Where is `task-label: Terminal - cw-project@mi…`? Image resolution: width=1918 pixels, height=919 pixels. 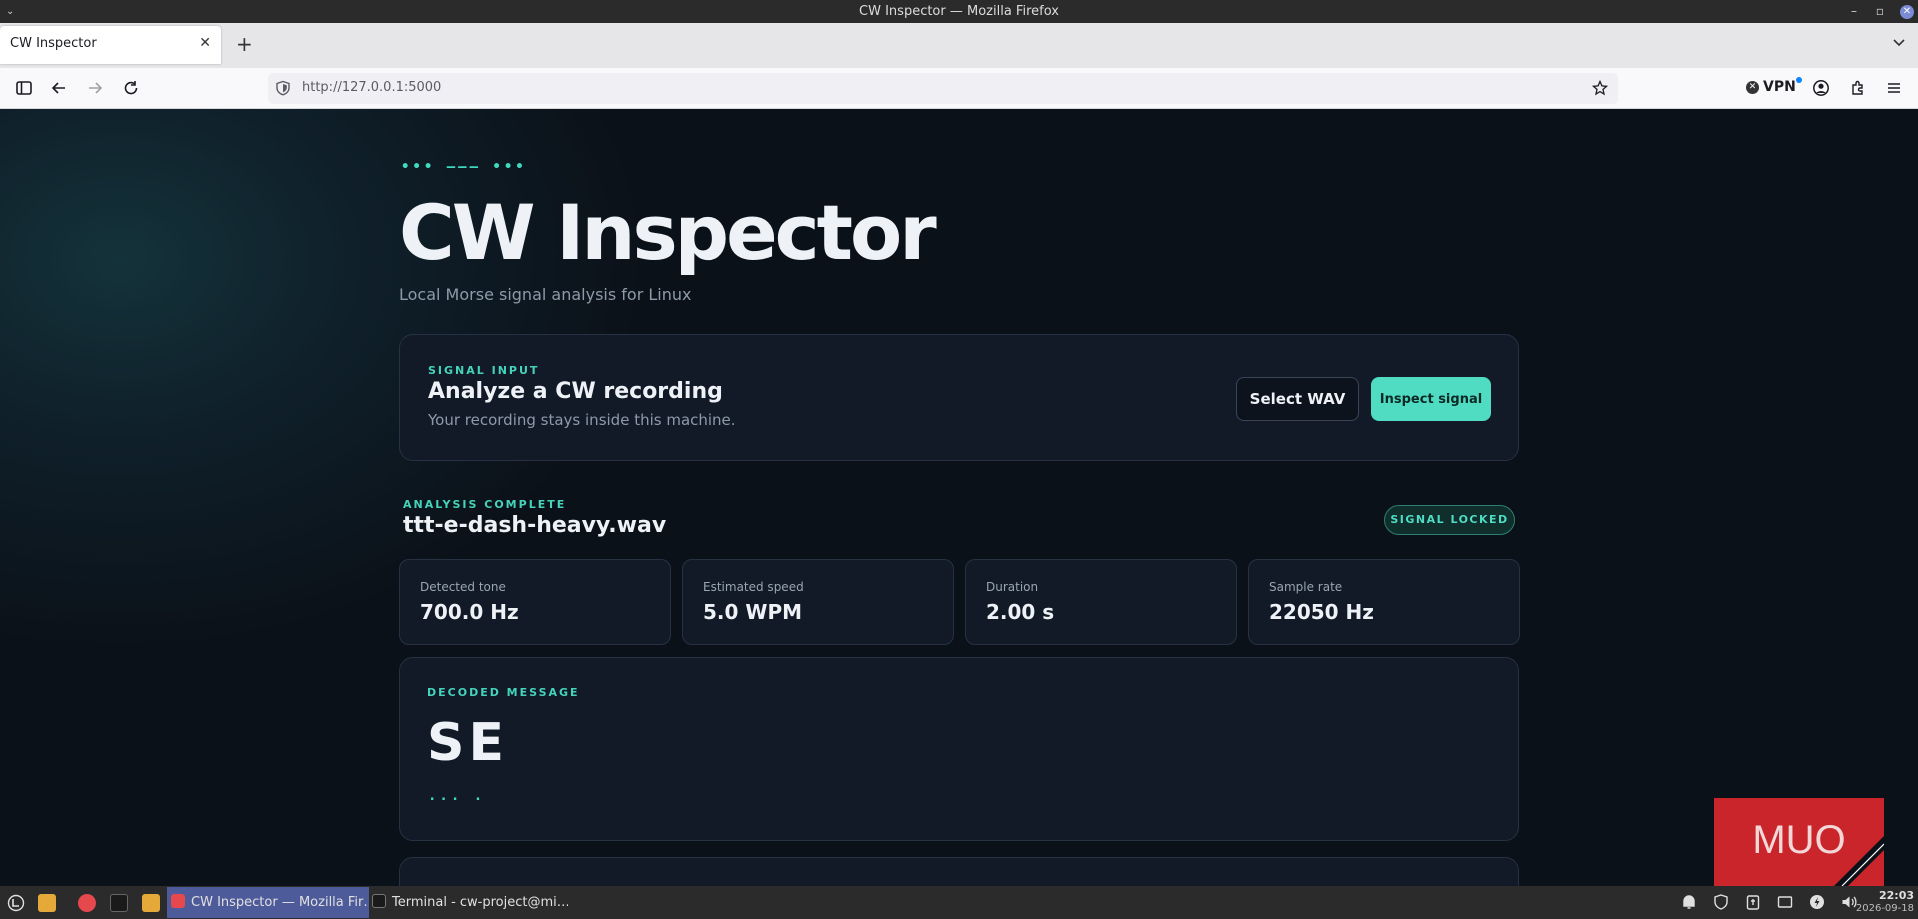 task-label: Terminal - cw-project@mi… is located at coordinates (480, 902).